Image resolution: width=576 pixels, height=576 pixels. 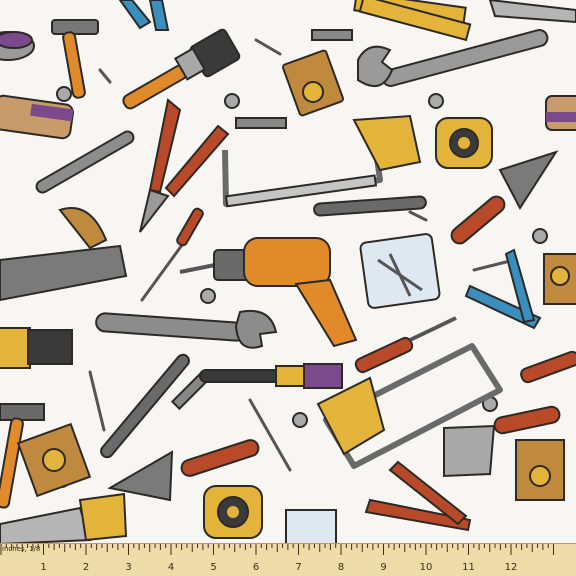 I want to click on ruler-number: 1, so click(x=43, y=567).